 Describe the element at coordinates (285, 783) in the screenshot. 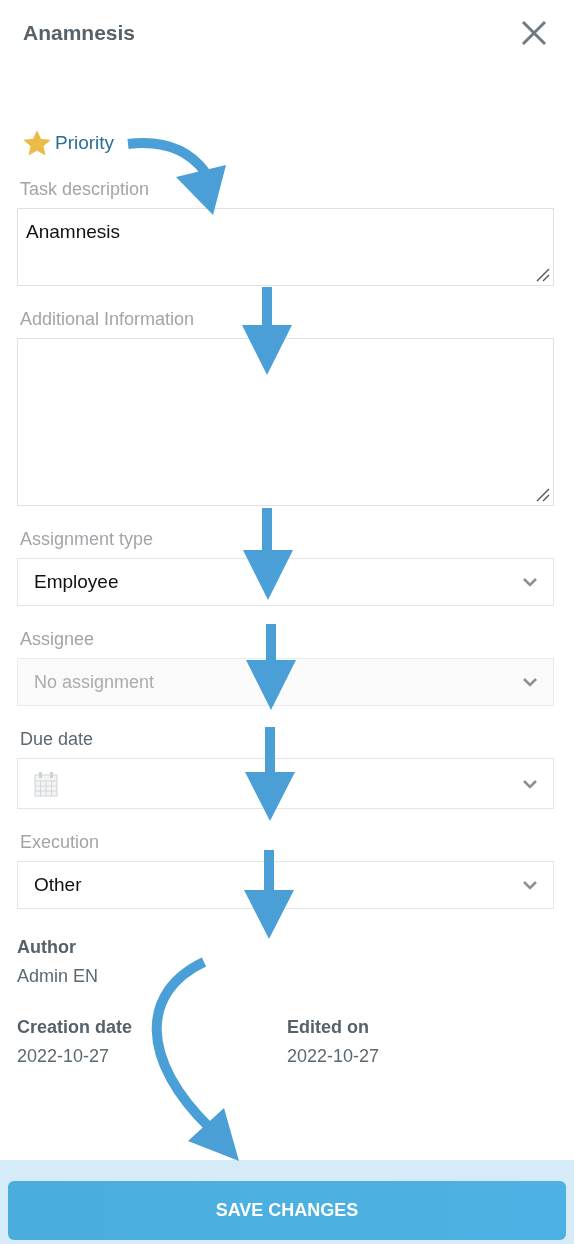

I see `date-field` at that location.